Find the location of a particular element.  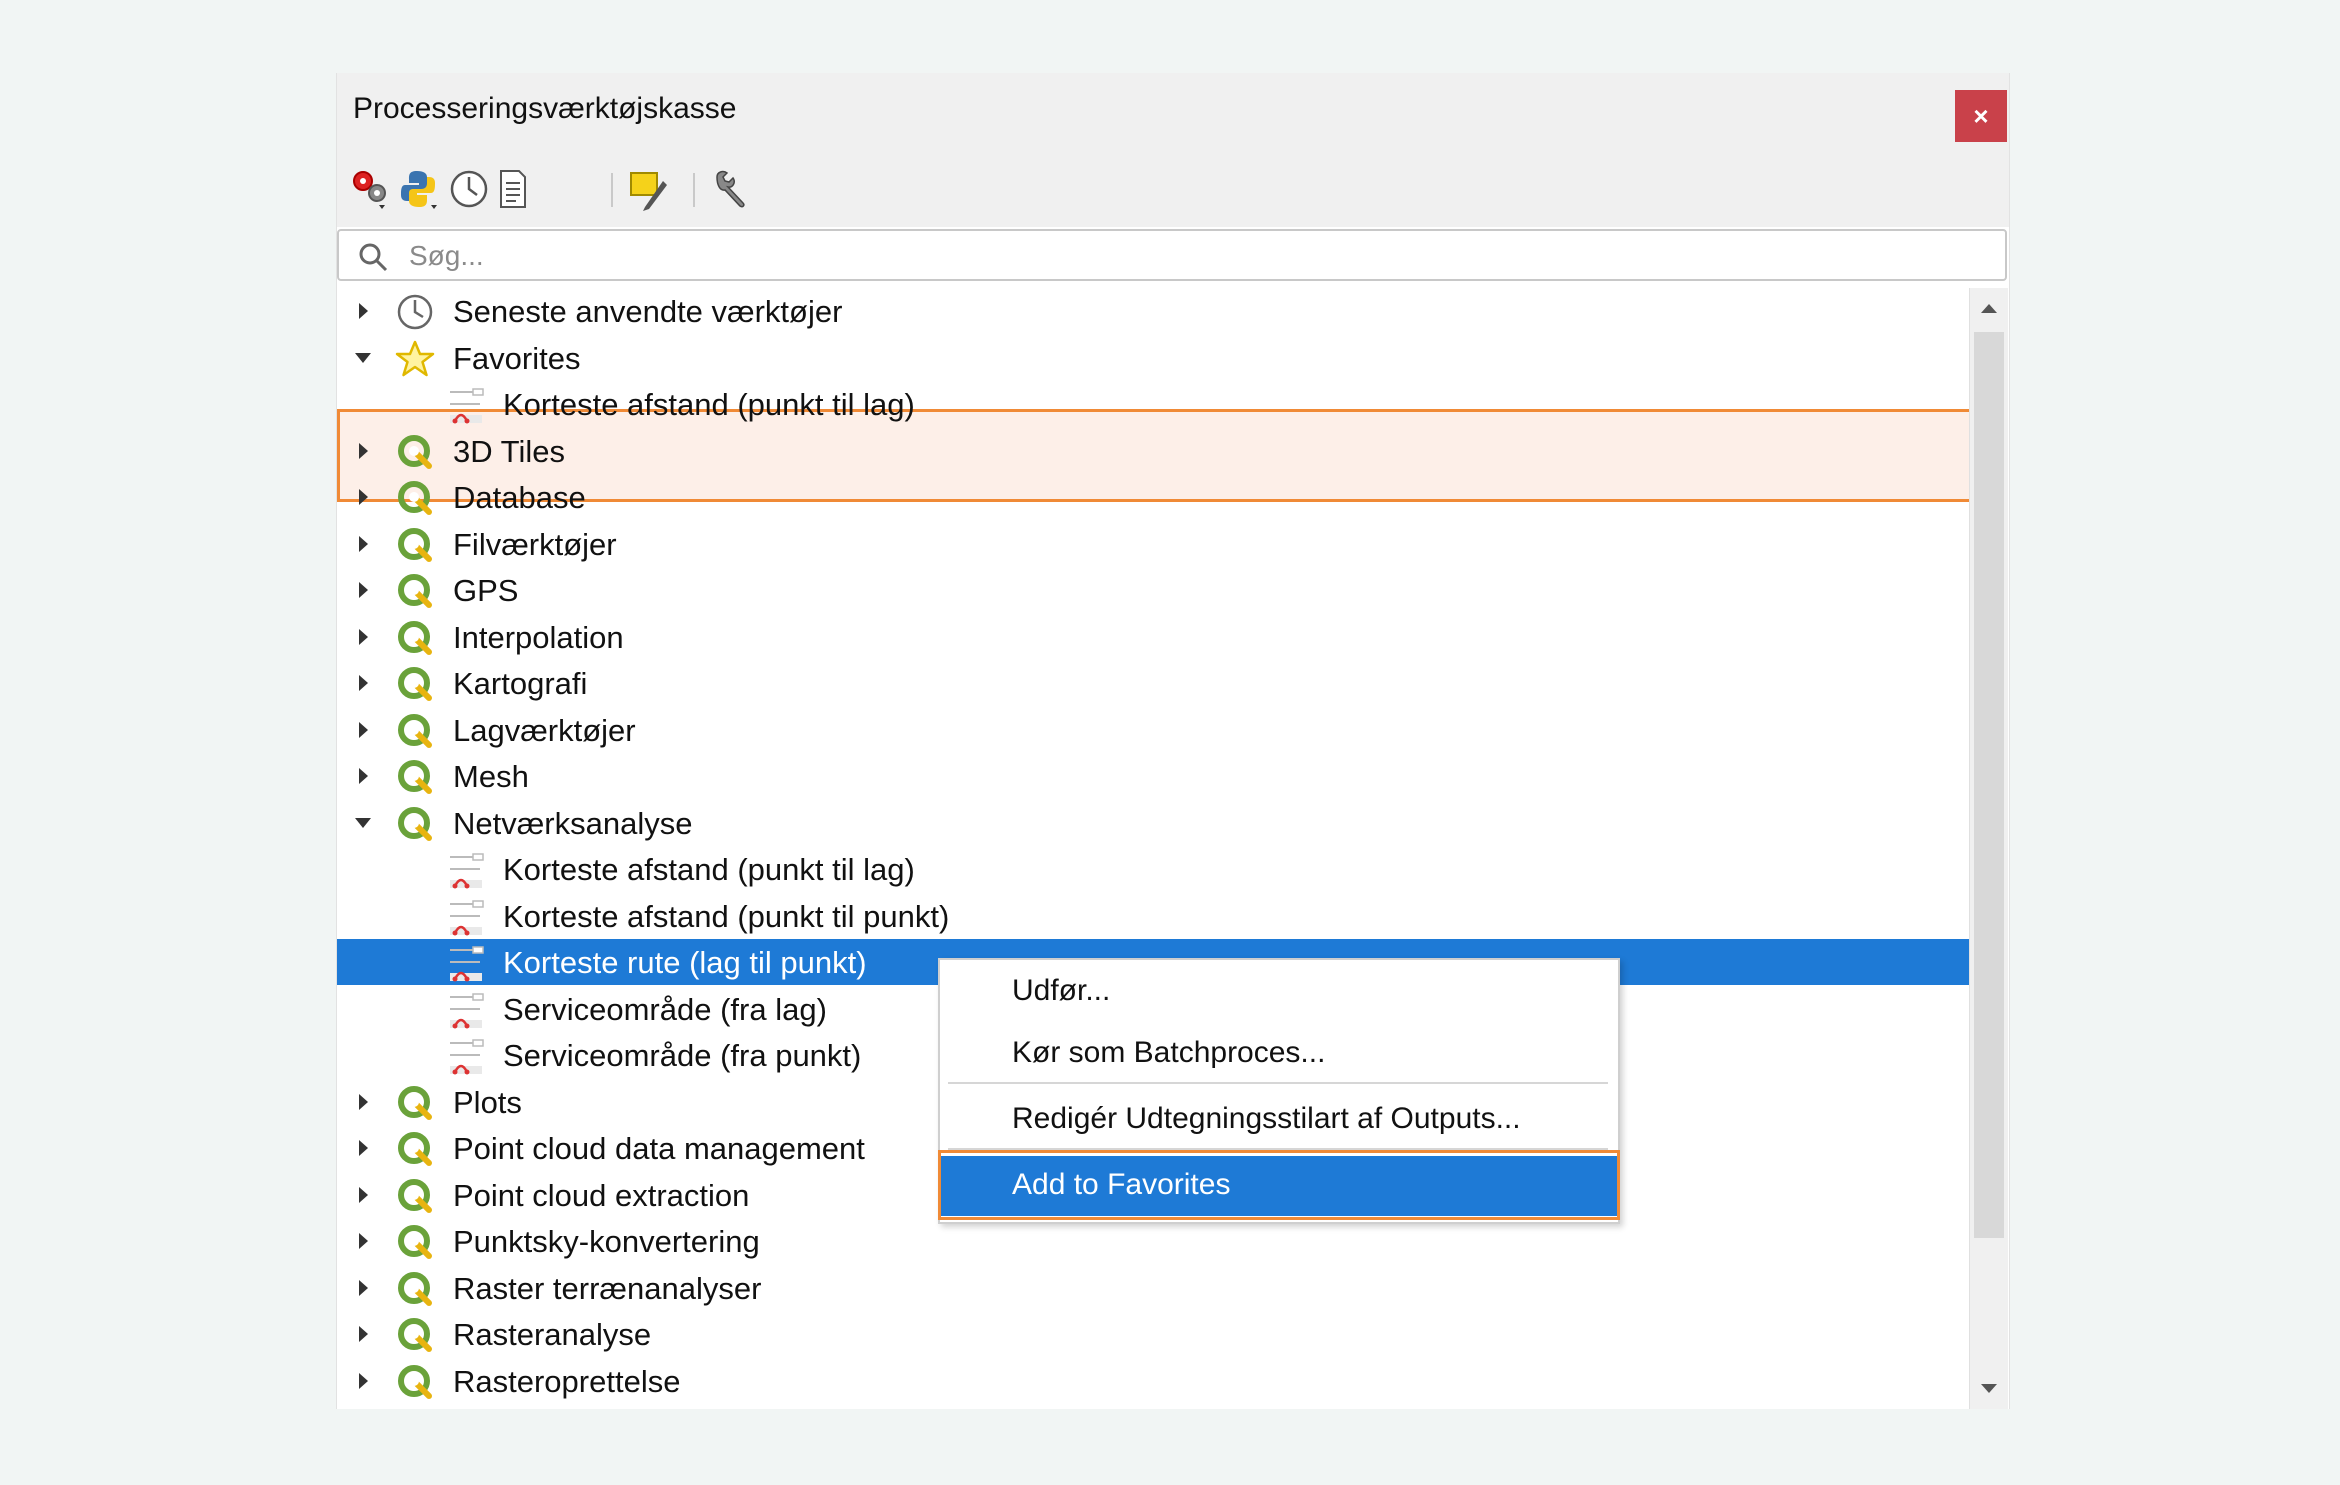

tree-item-group: Rasteranalyse is located at coordinates (1153, 1334).